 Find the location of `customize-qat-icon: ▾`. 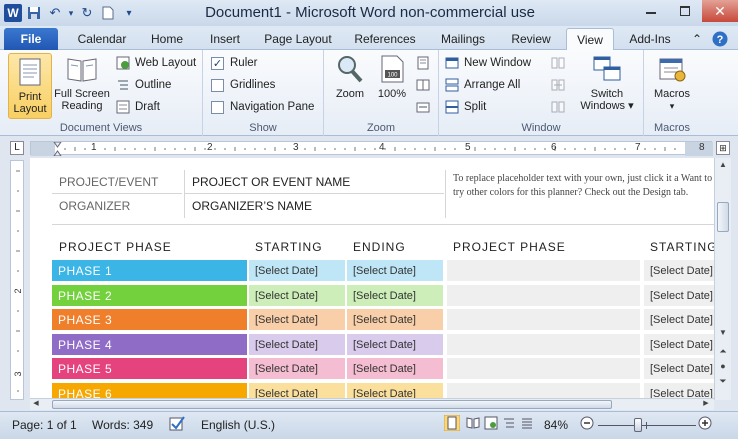

customize-qat-icon: ▾ is located at coordinates (129, 13).